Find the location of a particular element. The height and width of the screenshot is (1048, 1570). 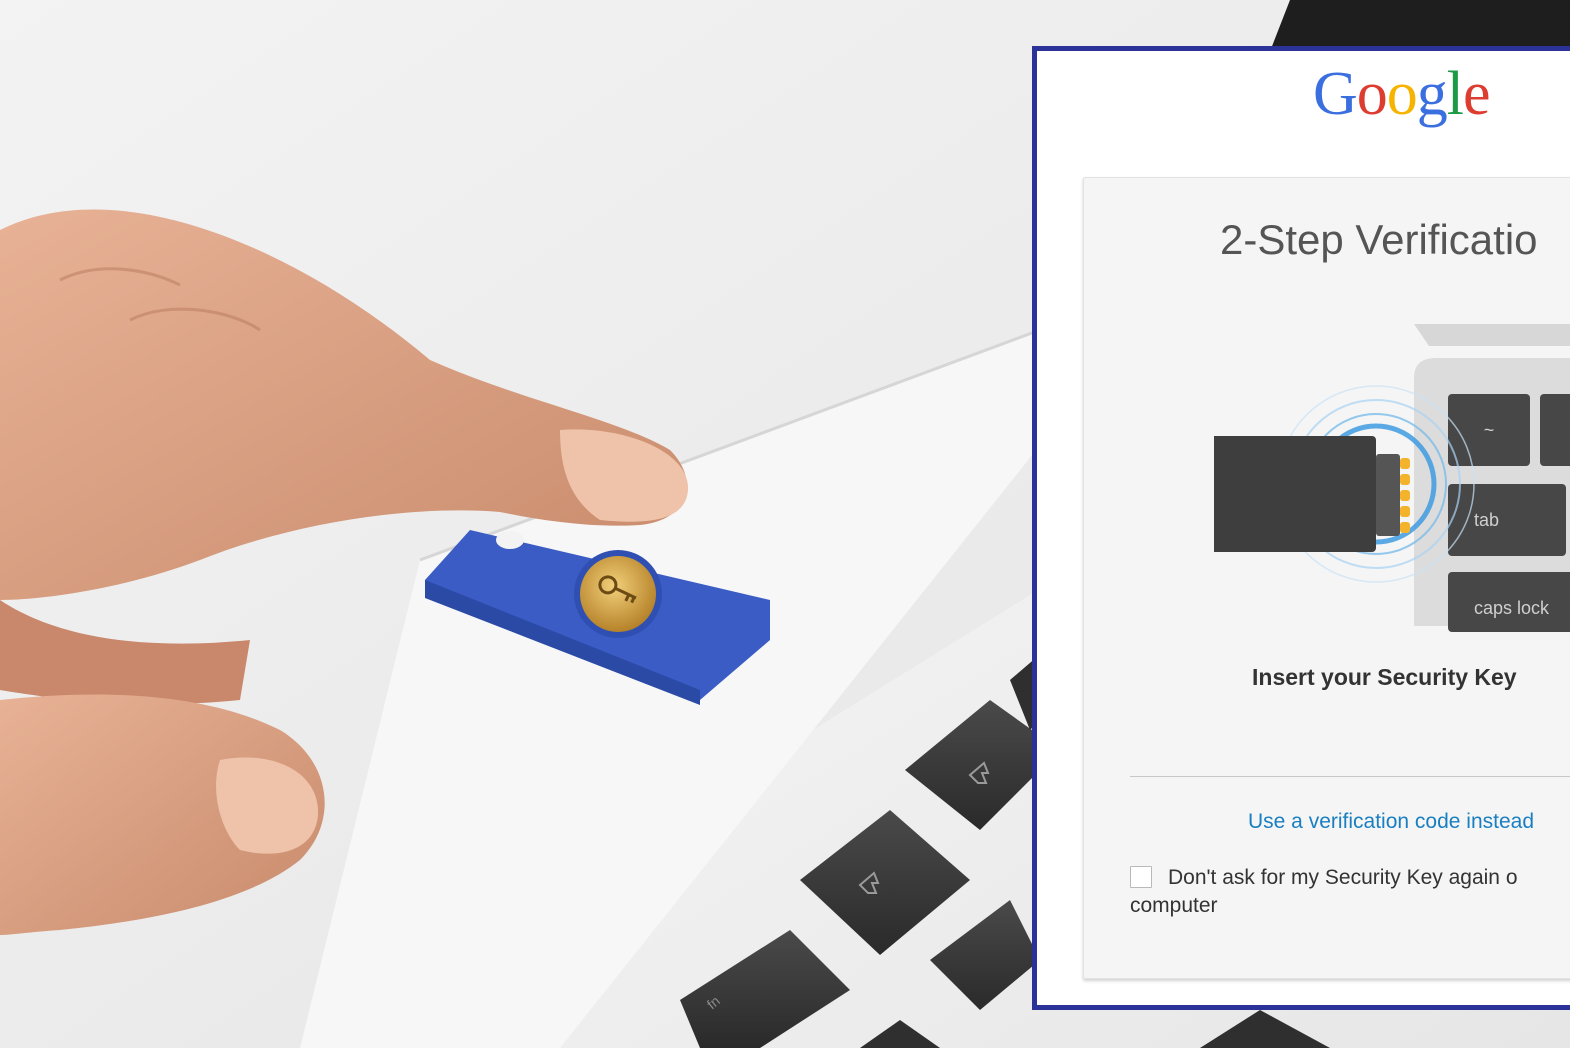

google-logo: Google is located at coordinates (1402, 94).